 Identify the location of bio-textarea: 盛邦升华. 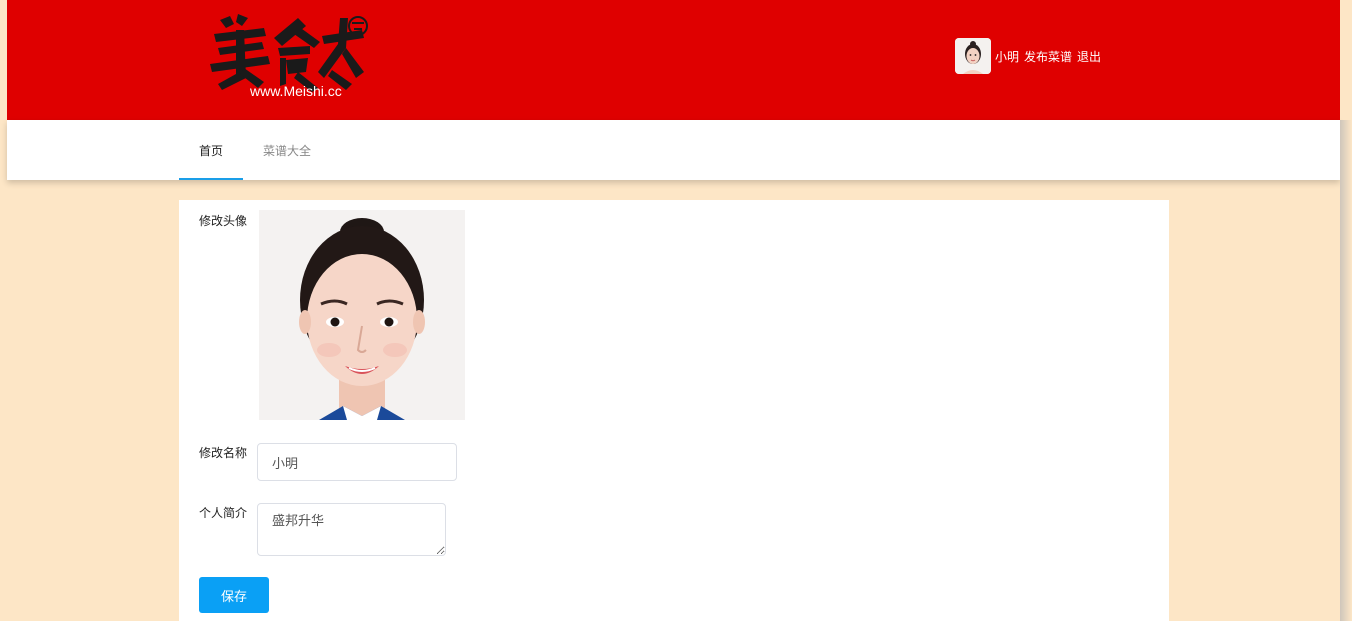
(351, 529).